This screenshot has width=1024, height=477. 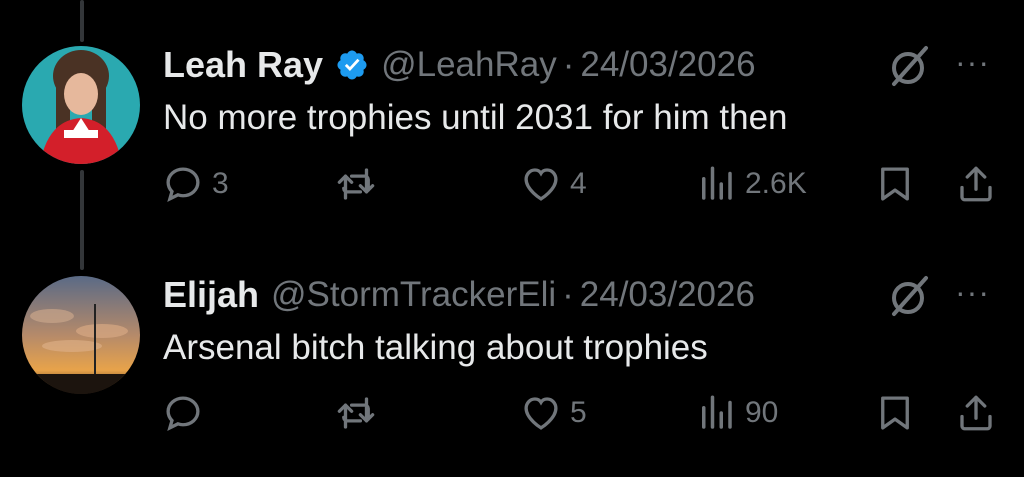 I want to click on reply-count: 3, so click(x=220, y=183).